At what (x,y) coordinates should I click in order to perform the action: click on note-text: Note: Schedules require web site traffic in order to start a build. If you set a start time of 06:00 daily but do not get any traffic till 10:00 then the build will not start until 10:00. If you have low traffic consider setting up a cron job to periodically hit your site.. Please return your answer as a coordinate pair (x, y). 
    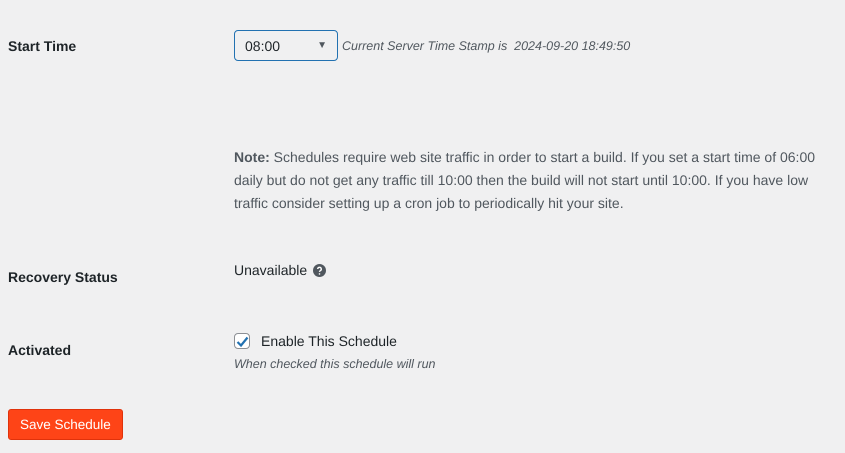
    Looking at the image, I should click on (525, 180).